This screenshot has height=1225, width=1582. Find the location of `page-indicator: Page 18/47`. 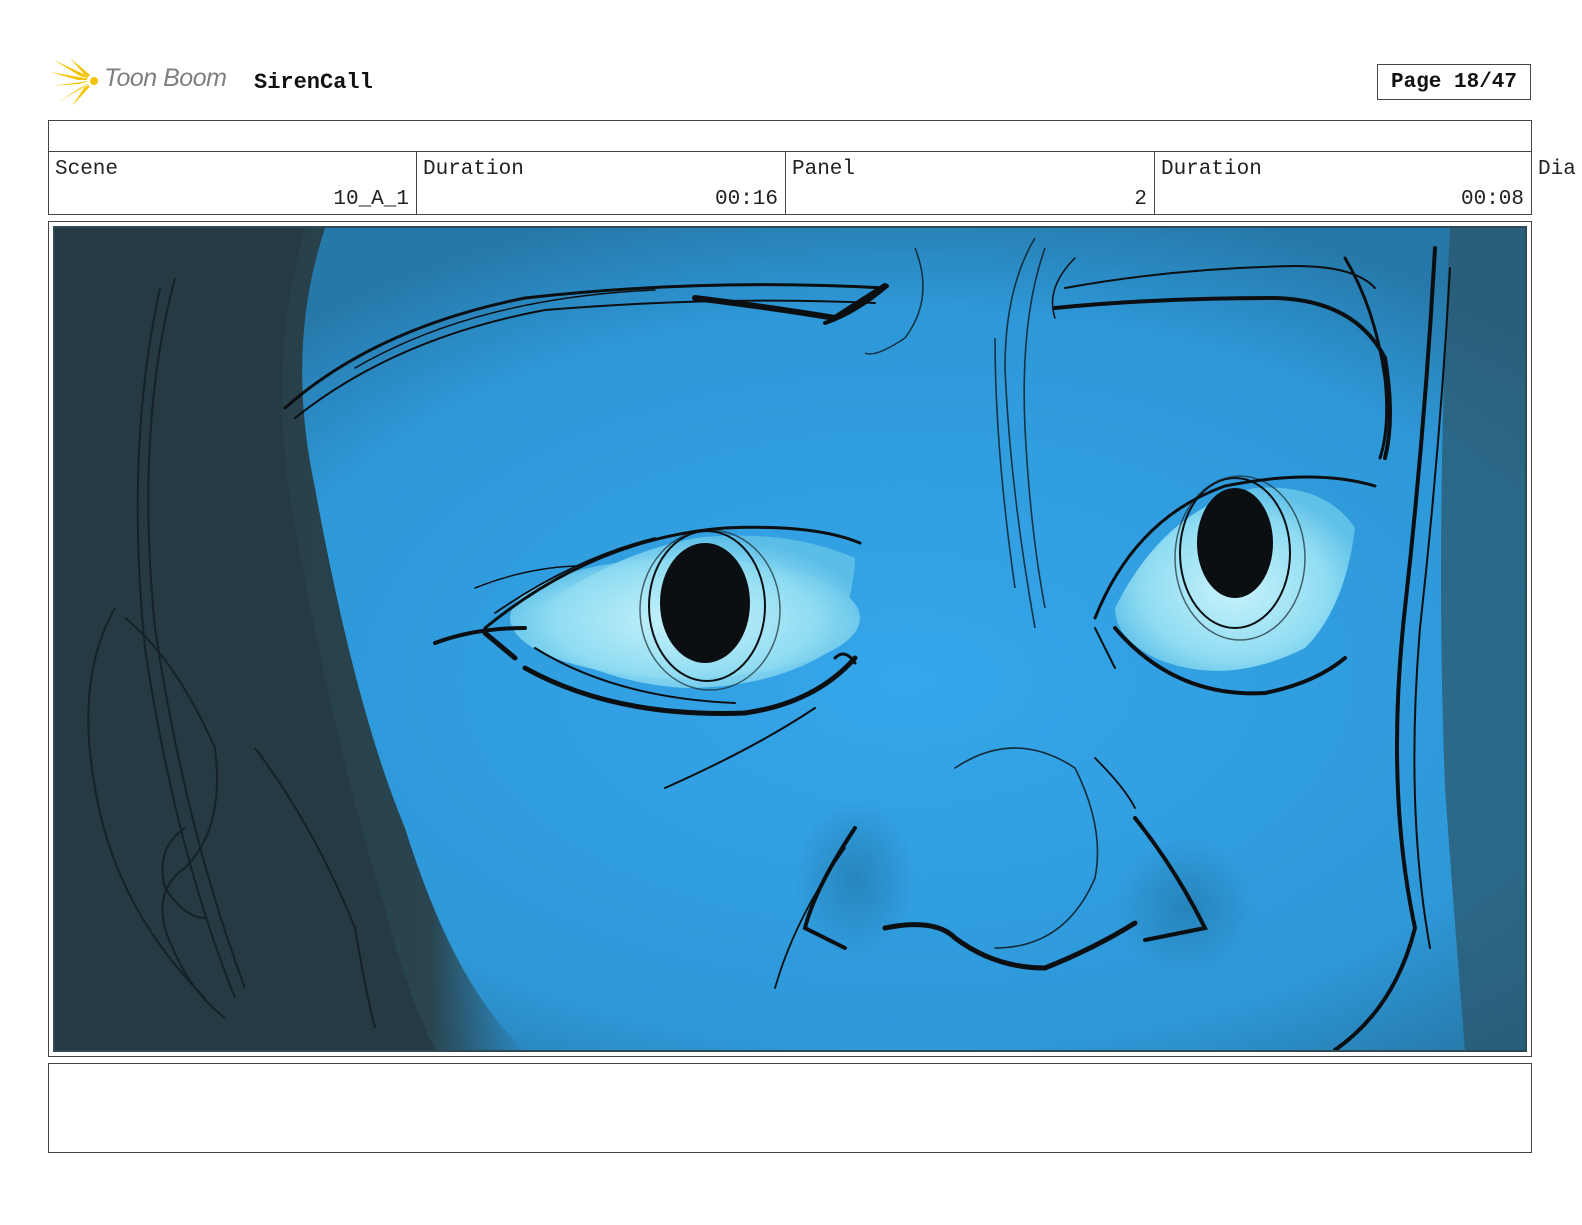

page-indicator: Page 18/47 is located at coordinates (1454, 82).